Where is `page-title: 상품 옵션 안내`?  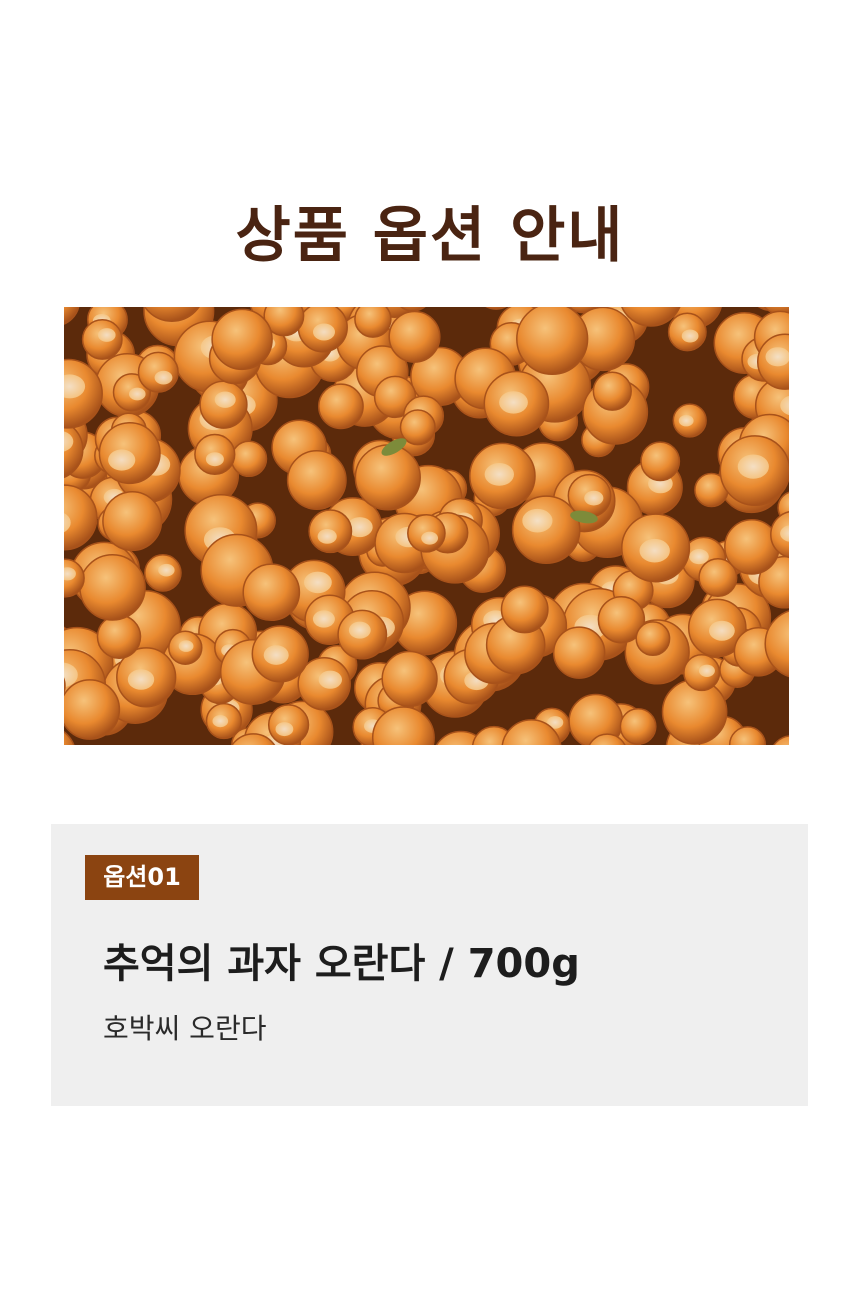 page-title: 상품 옵션 안내 is located at coordinates (430, 236).